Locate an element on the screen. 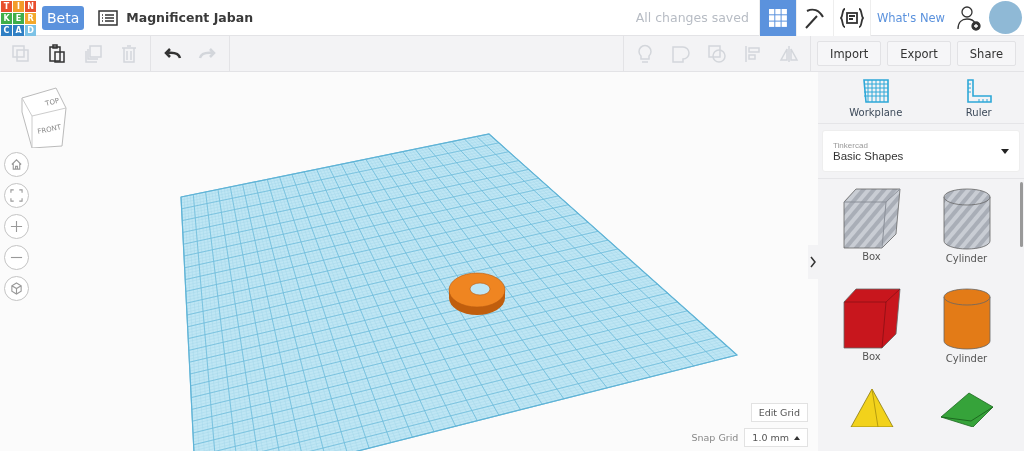  fit-view-icon is located at coordinates (16, 195).